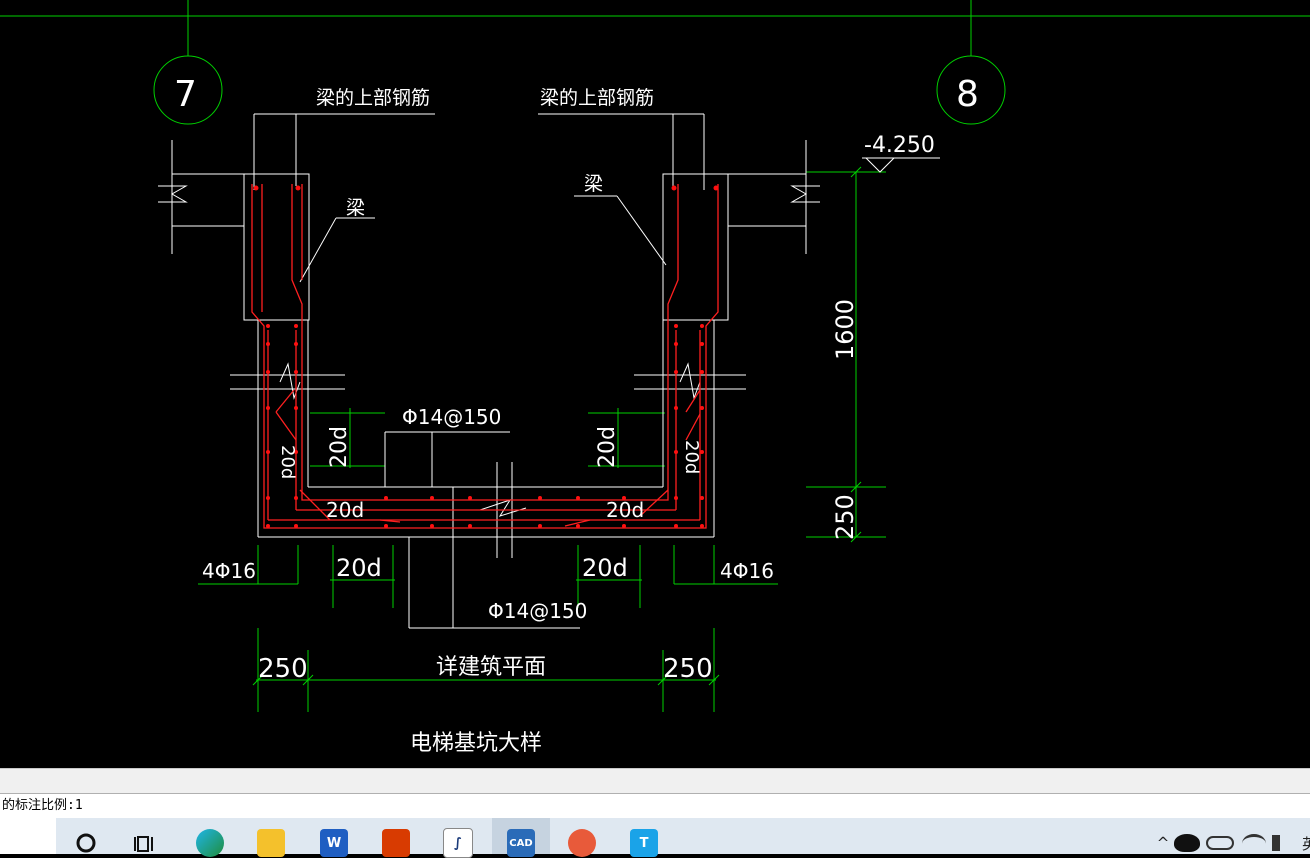 The width and height of the screenshot is (1310, 858). What do you see at coordinates (359, 568) in the screenshot?
I see `dim-20d-bottom-left: 20d` at bounding box center [359, 568].